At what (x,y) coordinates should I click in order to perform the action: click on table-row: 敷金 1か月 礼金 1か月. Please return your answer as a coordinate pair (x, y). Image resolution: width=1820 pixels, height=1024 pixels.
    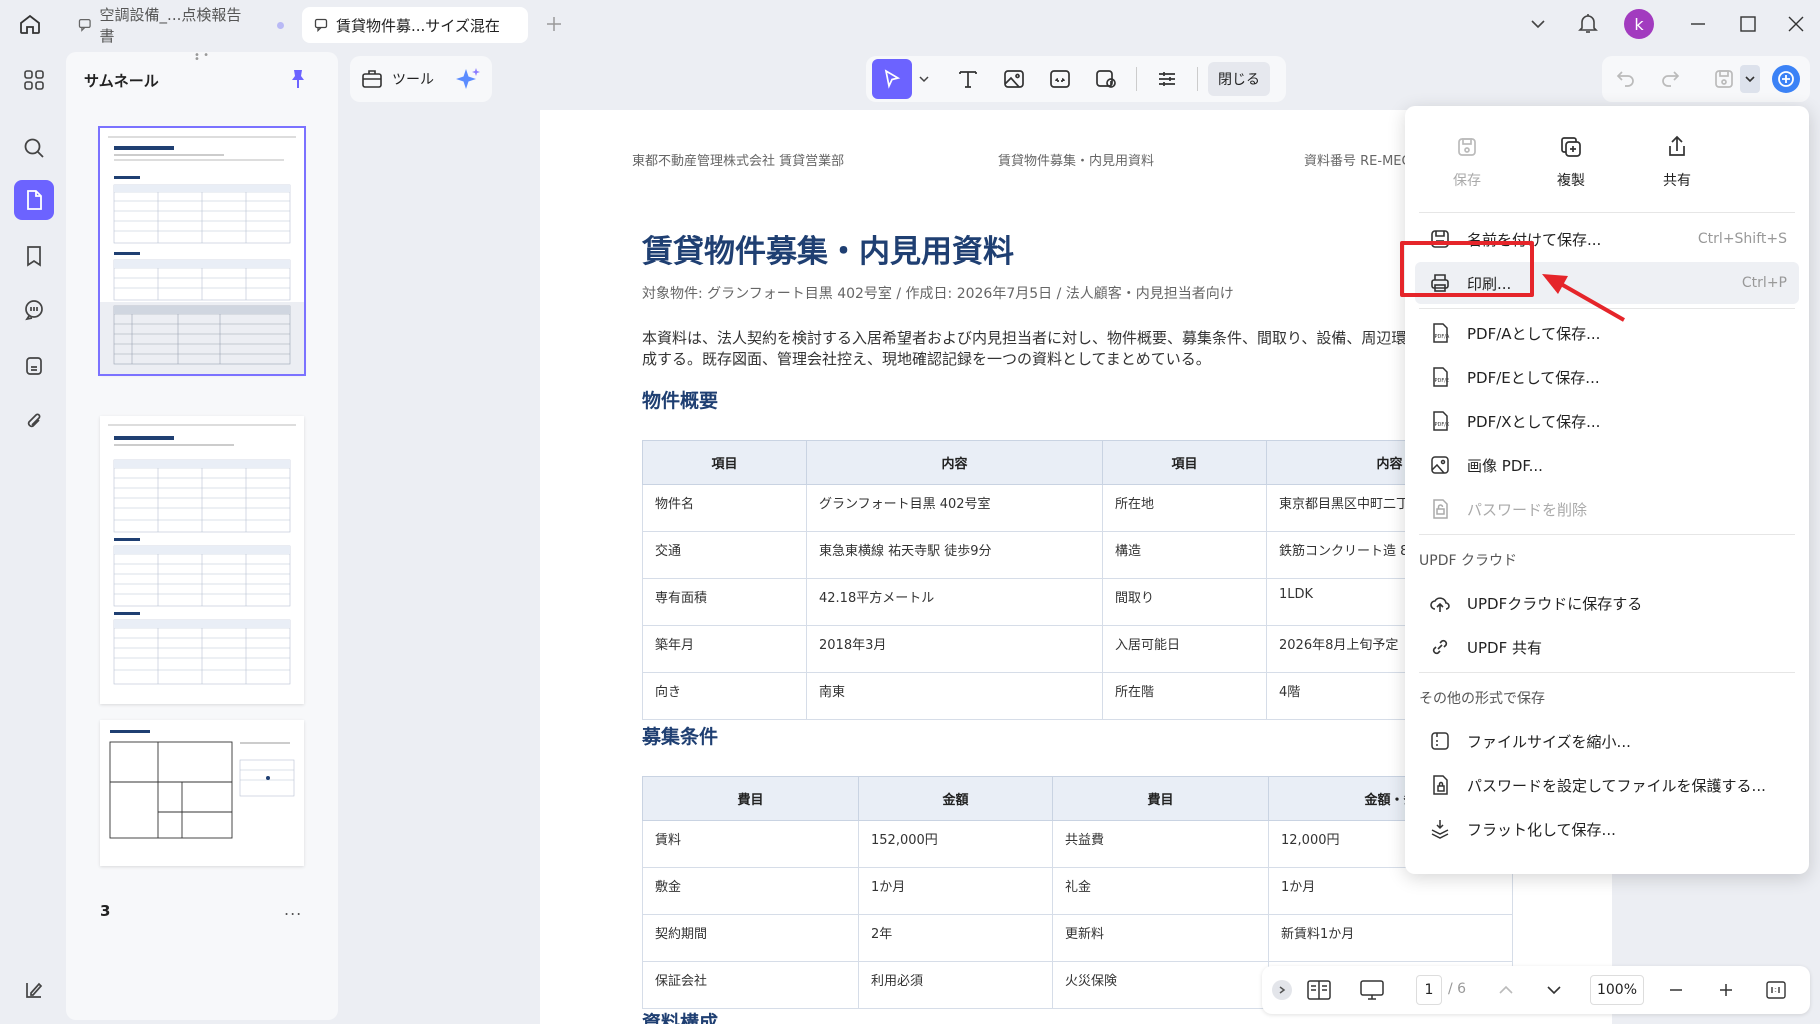
    Looking at the image, I should click on (1077, 891).